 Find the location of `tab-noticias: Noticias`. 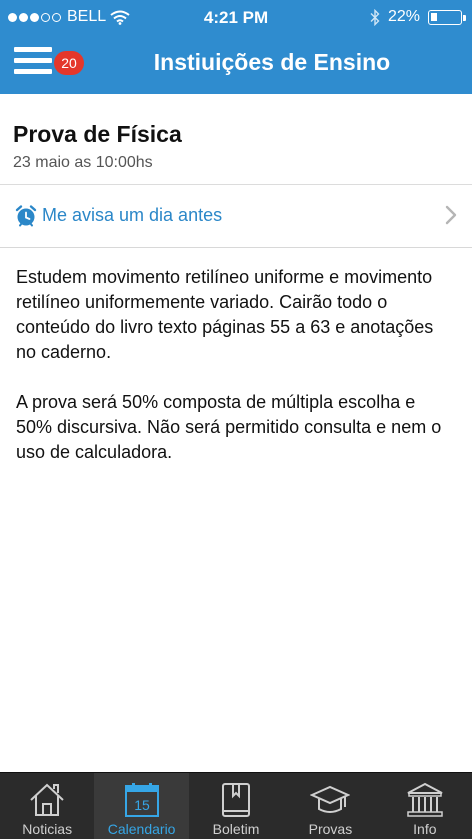

tab-noticias: Noticias is located at coordinates (47, 806).